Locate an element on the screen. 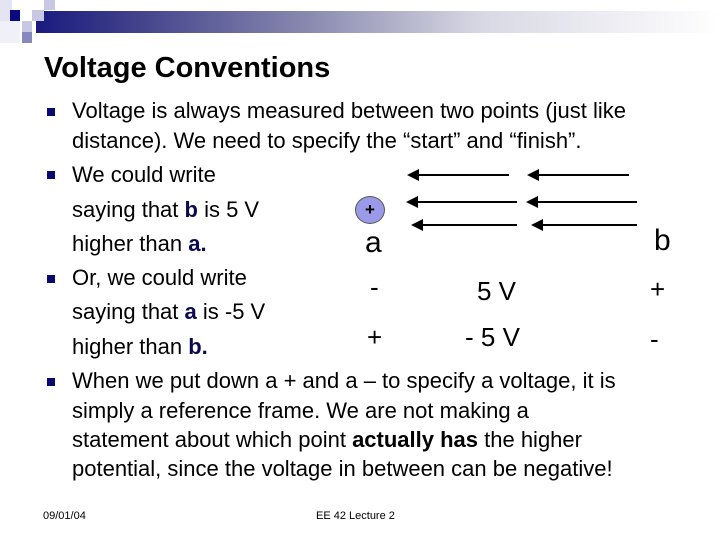  text: is 5 V is located at coordinates (228, 209).